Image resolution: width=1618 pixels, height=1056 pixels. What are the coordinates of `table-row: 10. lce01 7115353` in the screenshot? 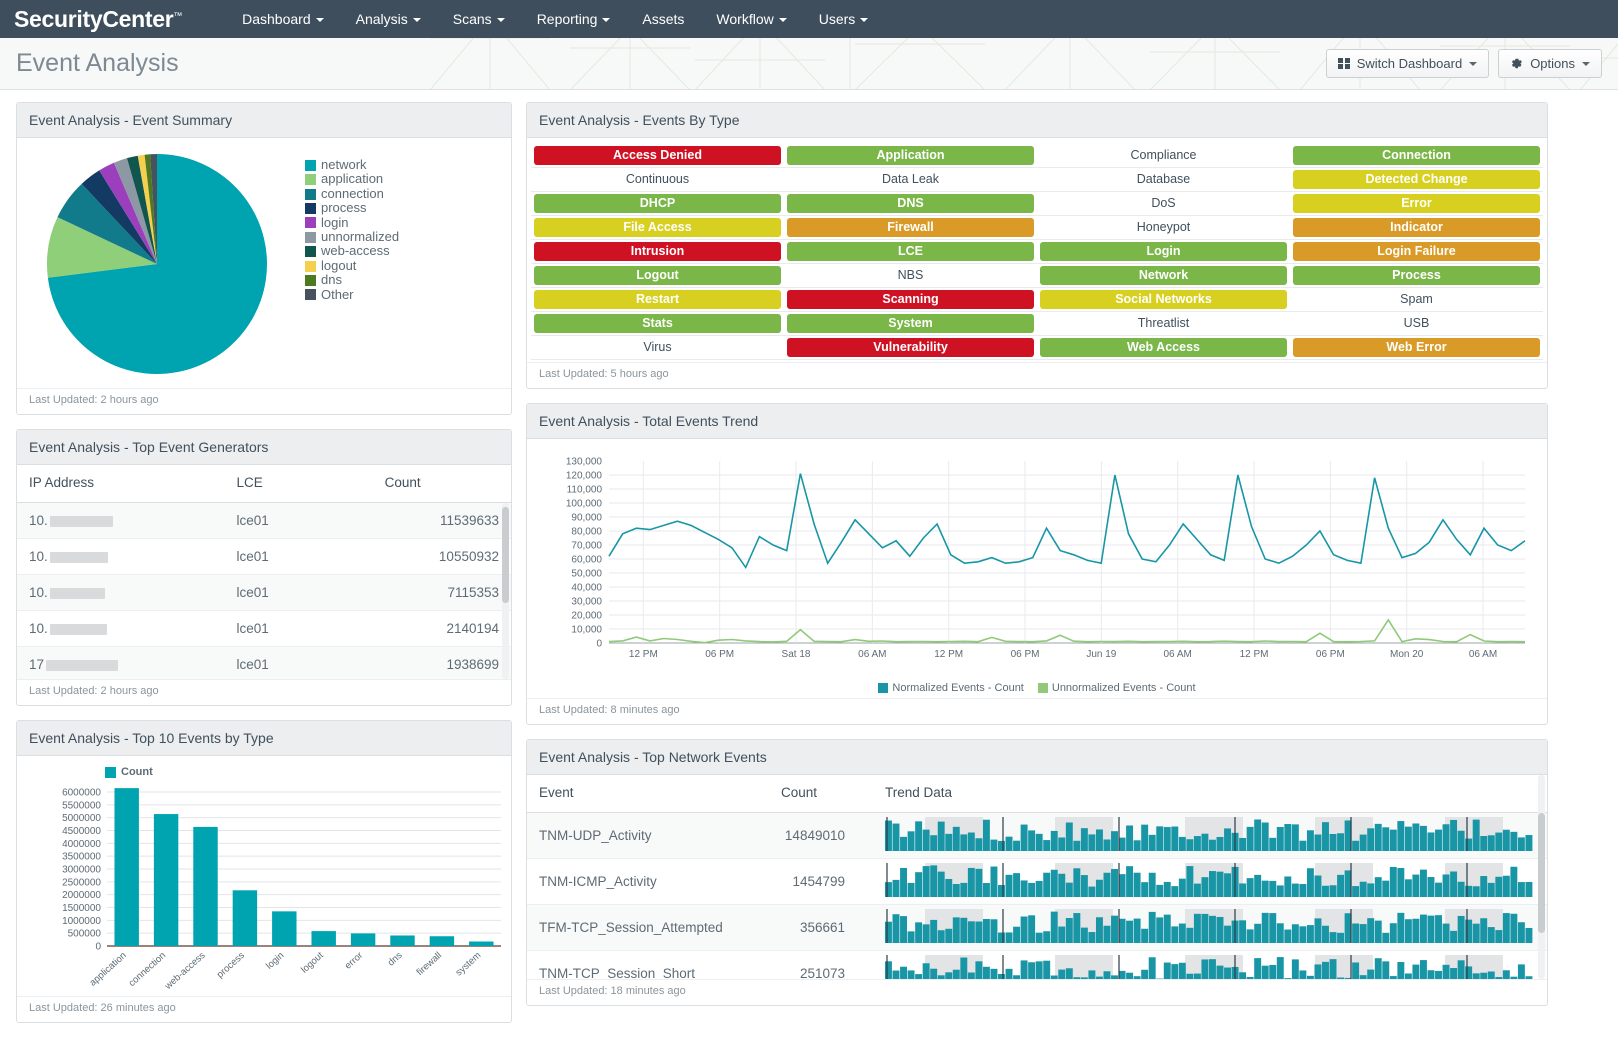 It's located at (264, 592).